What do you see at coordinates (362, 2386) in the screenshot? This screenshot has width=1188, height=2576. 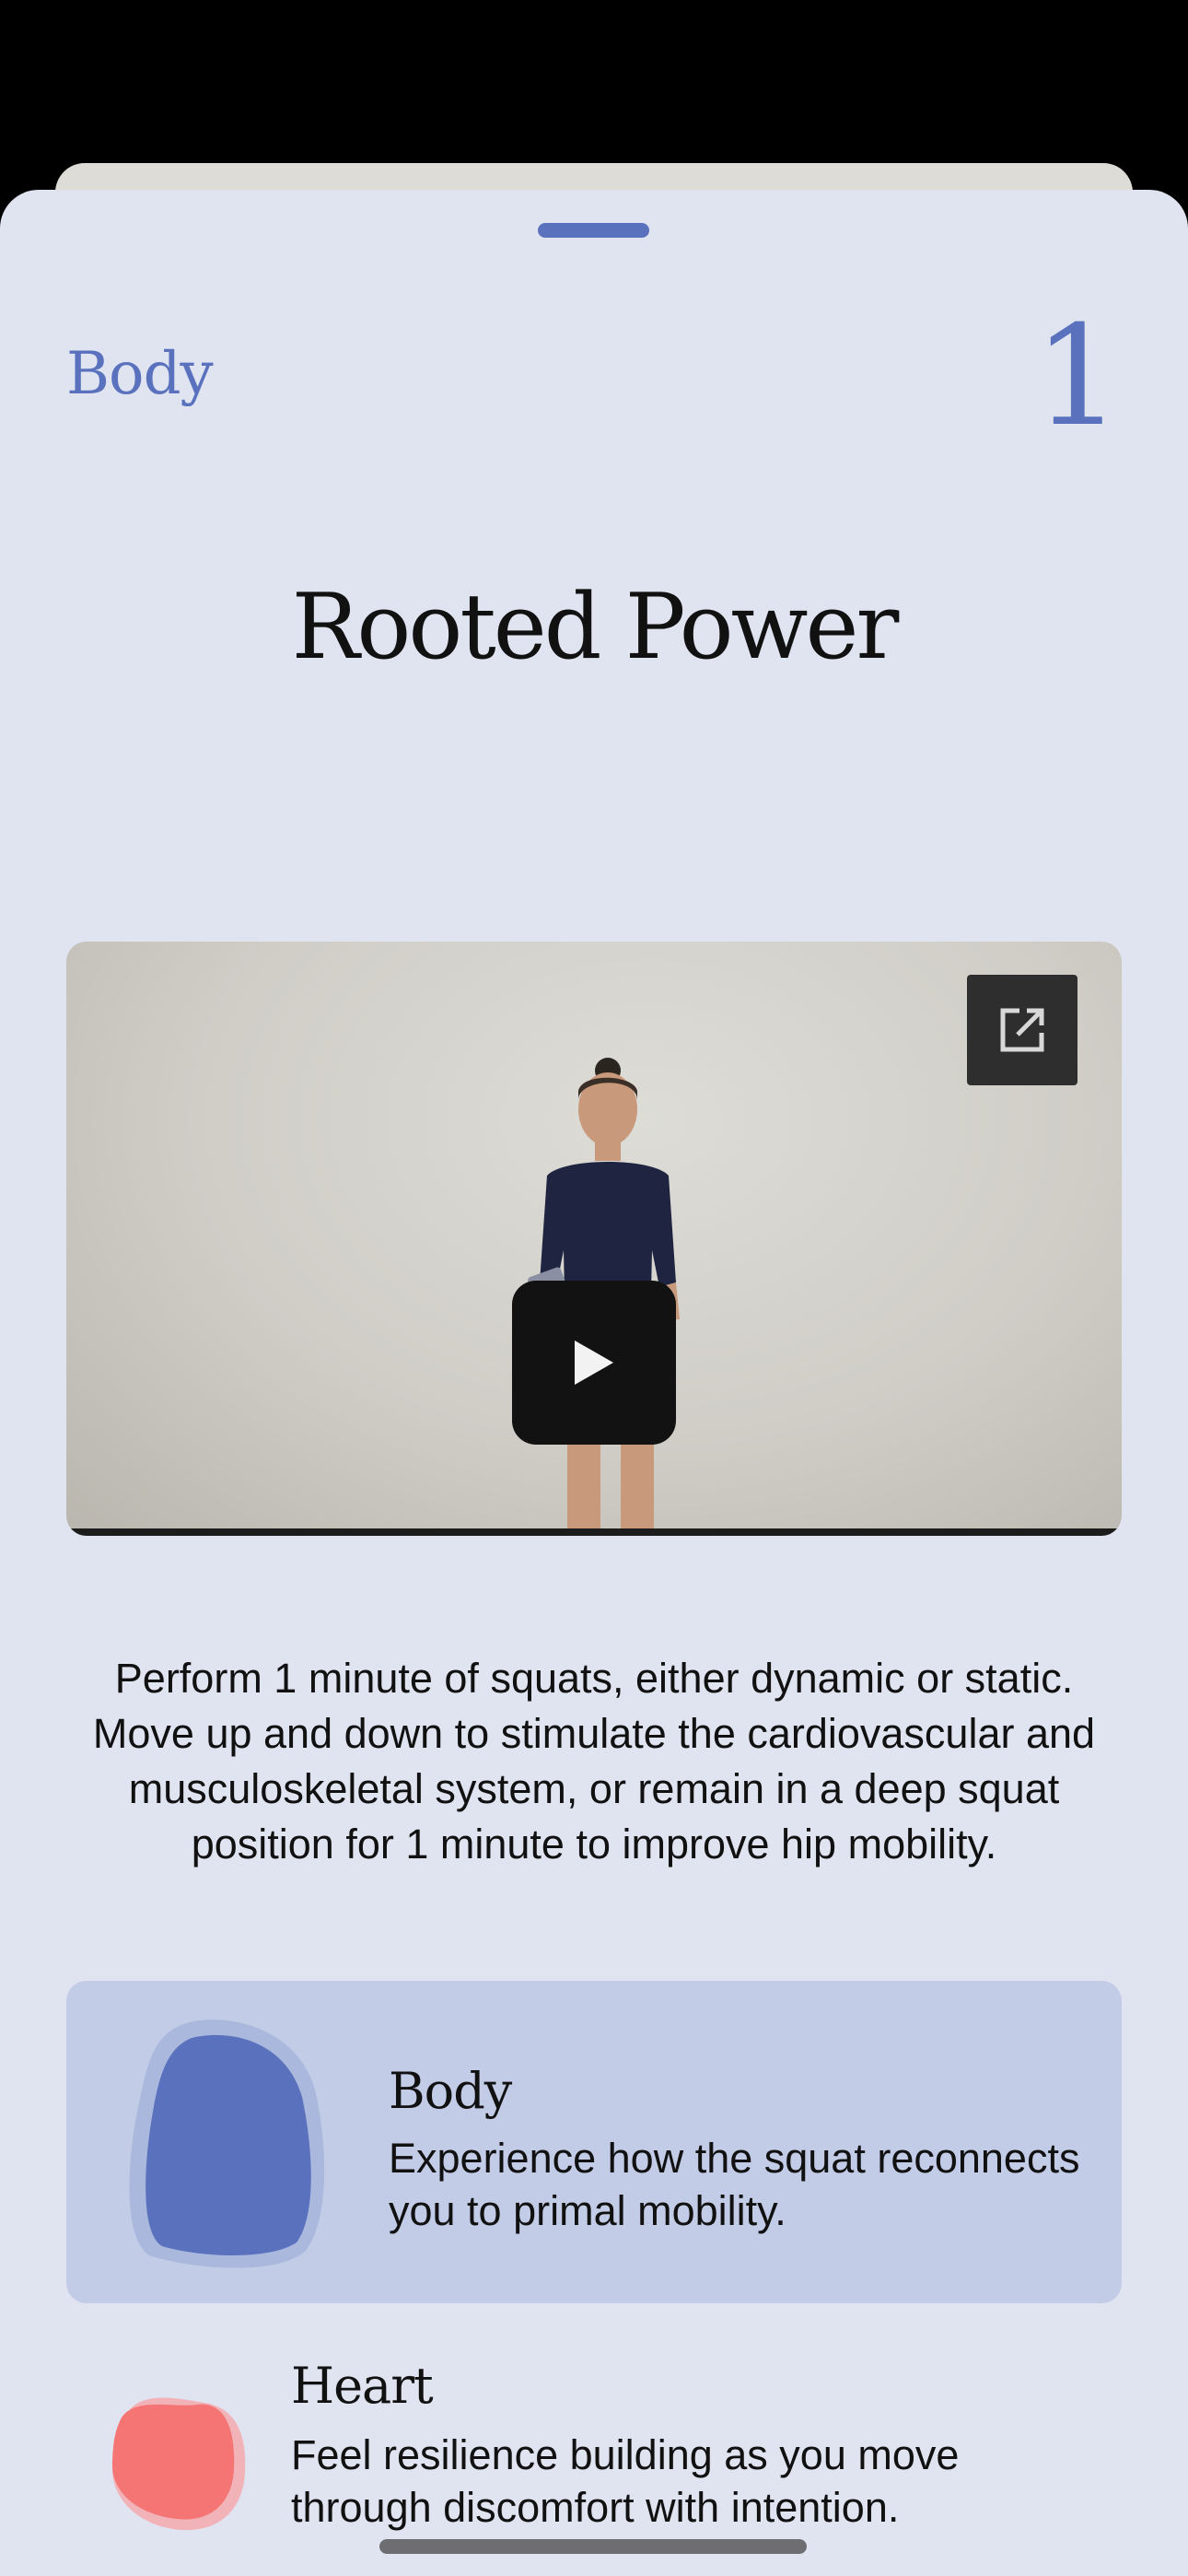 I see `benefit-title-heart: Heart` at bounding box center [362, 2386].